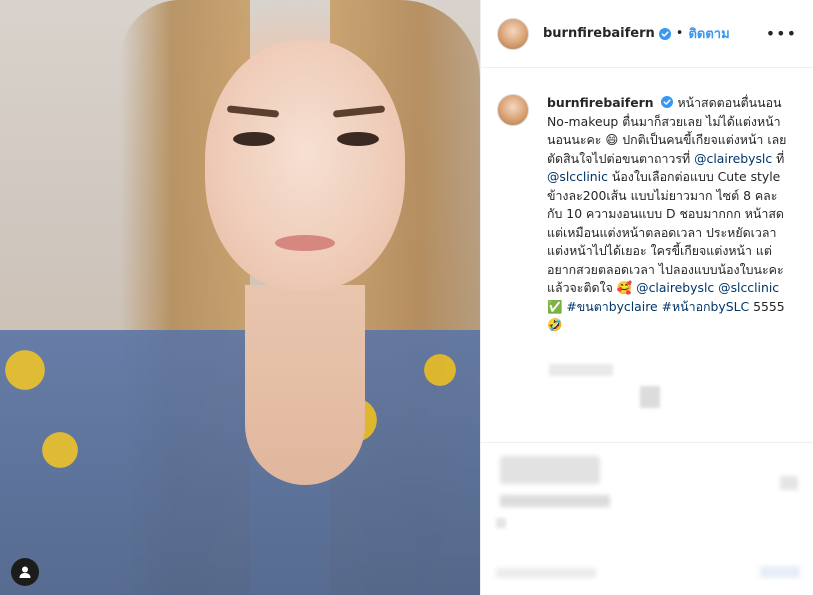 The width and height of the screenshot is (813, 595). Describe the element at coordinates (305, 385) in the screenshot. I see `photo-neck` at that location.